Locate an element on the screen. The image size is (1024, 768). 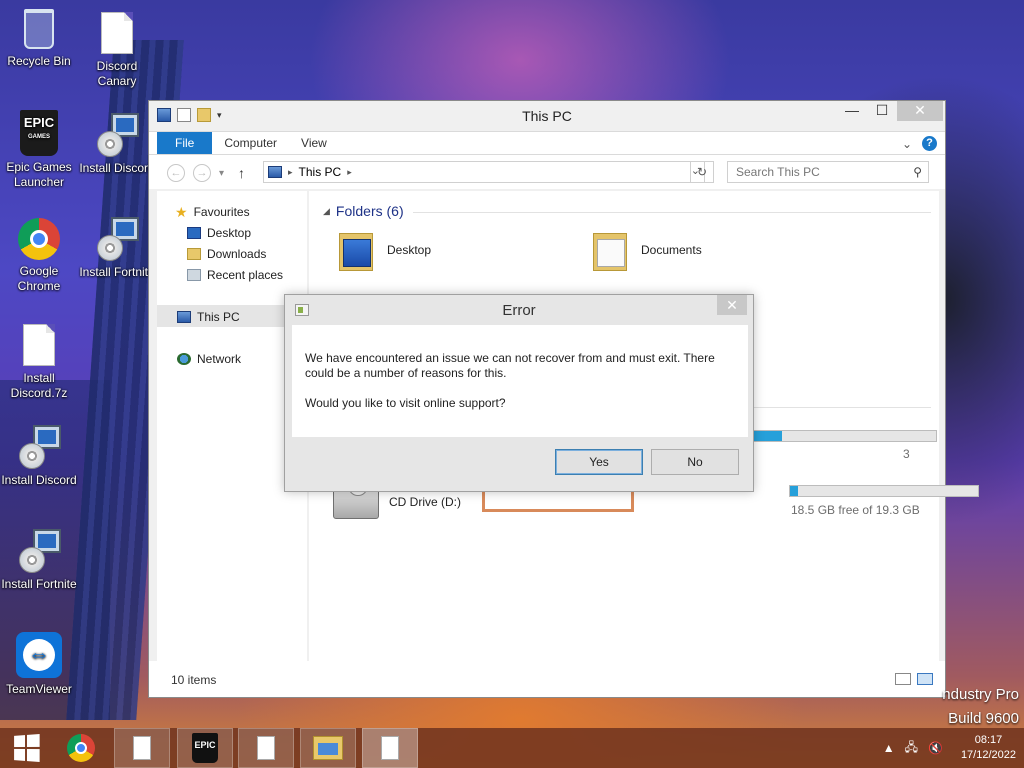
taskbar-file-explorer is located at coordinates (328, 748).